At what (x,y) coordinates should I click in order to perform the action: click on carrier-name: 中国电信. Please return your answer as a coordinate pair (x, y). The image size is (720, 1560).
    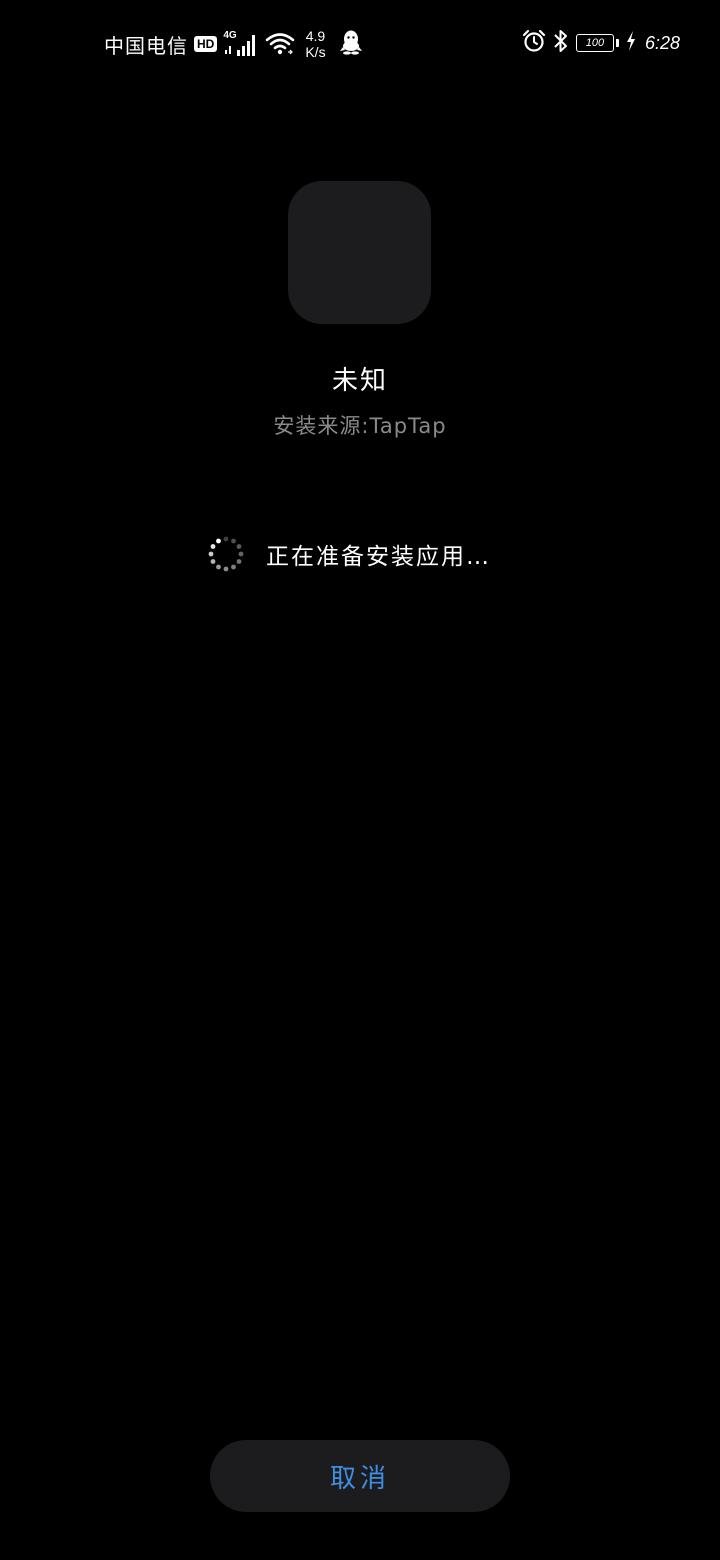
    Looking at the image, I should click on (146, 45).